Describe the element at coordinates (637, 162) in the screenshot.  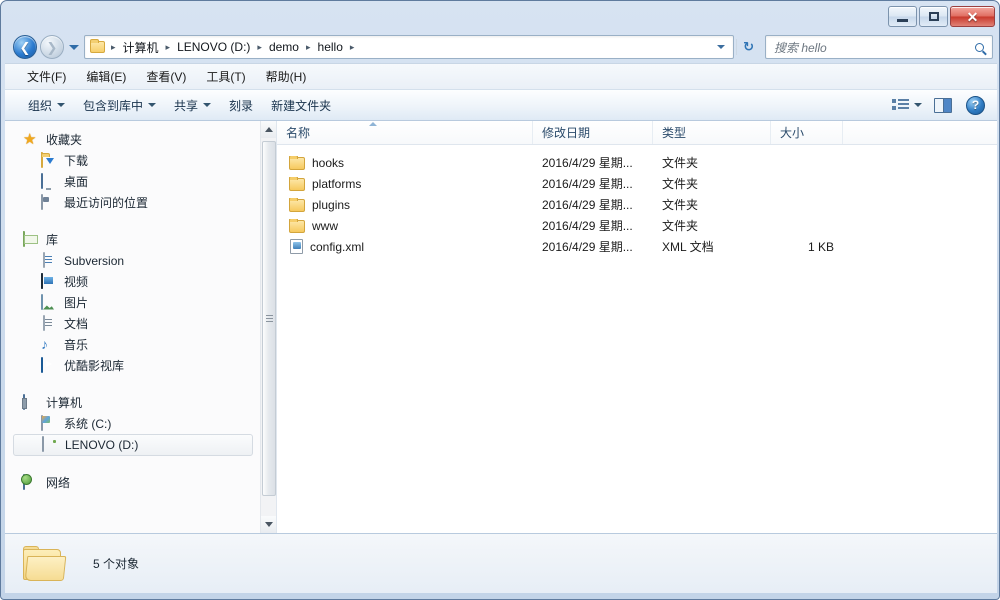
I see `table-row: hooks 2016/4/29 星期... 文件夹` at that location.